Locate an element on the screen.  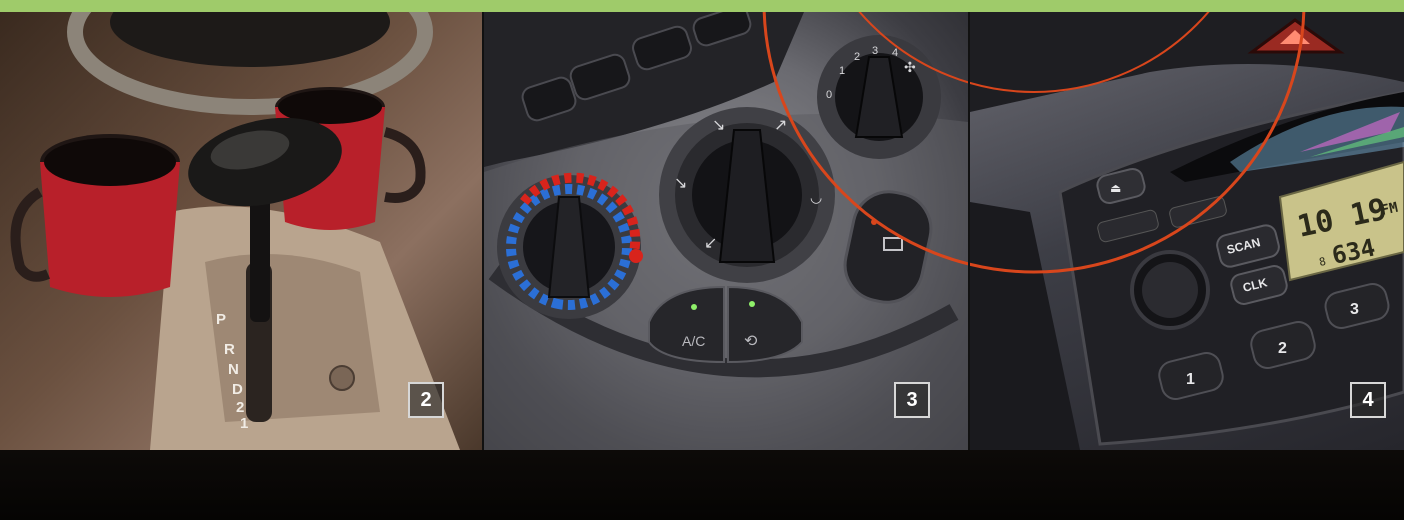
gear-letter-1: 1 is located at coordinates (244, 423).